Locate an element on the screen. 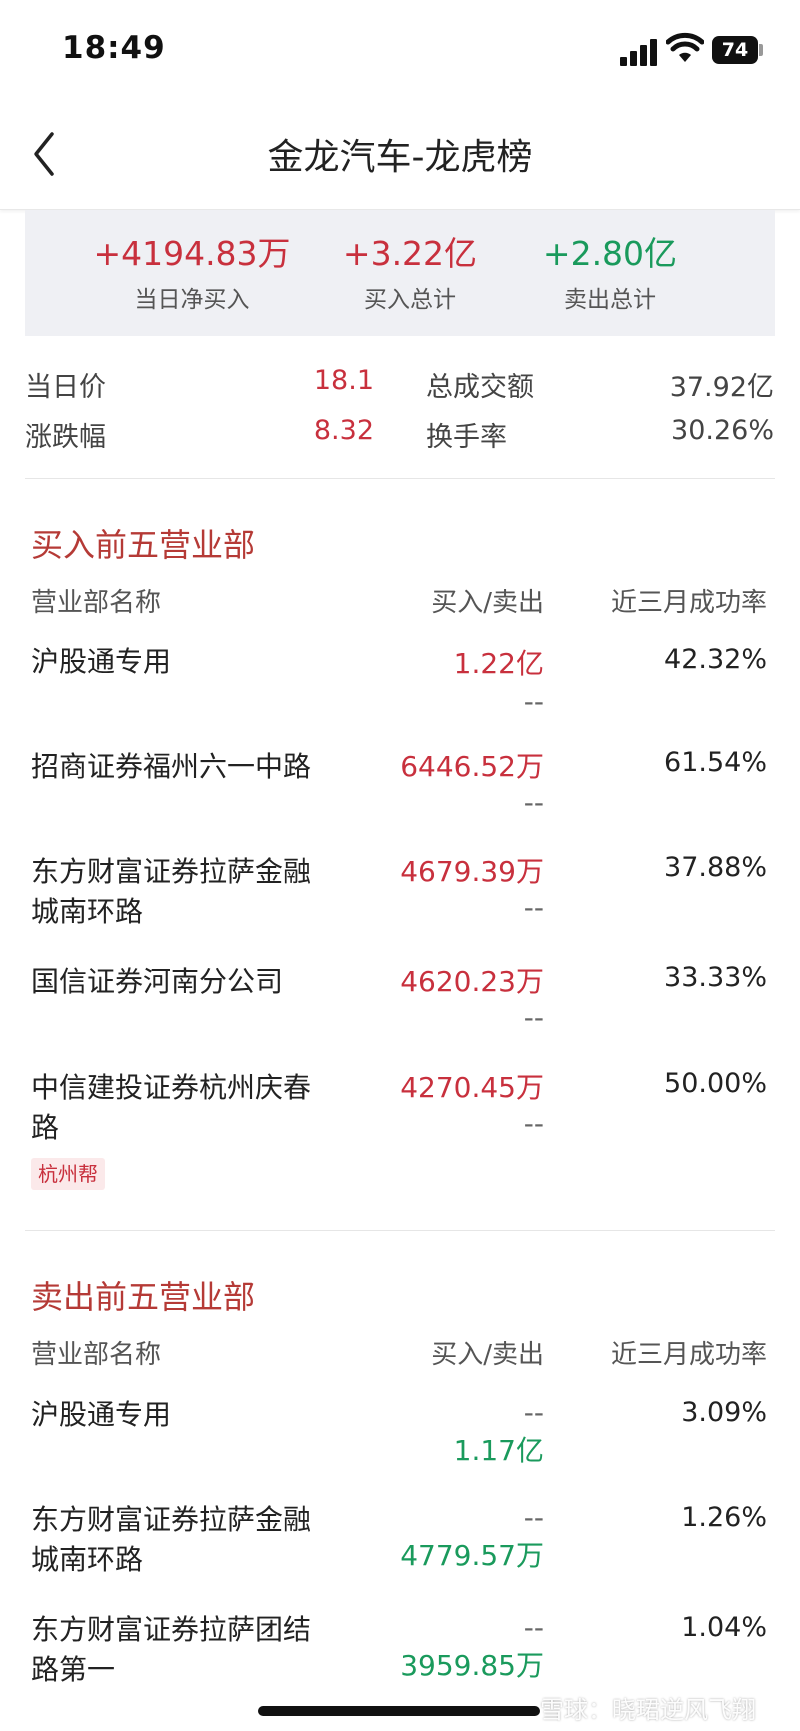  sell-col-amount-header: 买入/卖出 is located at coordinates (487, 1355).